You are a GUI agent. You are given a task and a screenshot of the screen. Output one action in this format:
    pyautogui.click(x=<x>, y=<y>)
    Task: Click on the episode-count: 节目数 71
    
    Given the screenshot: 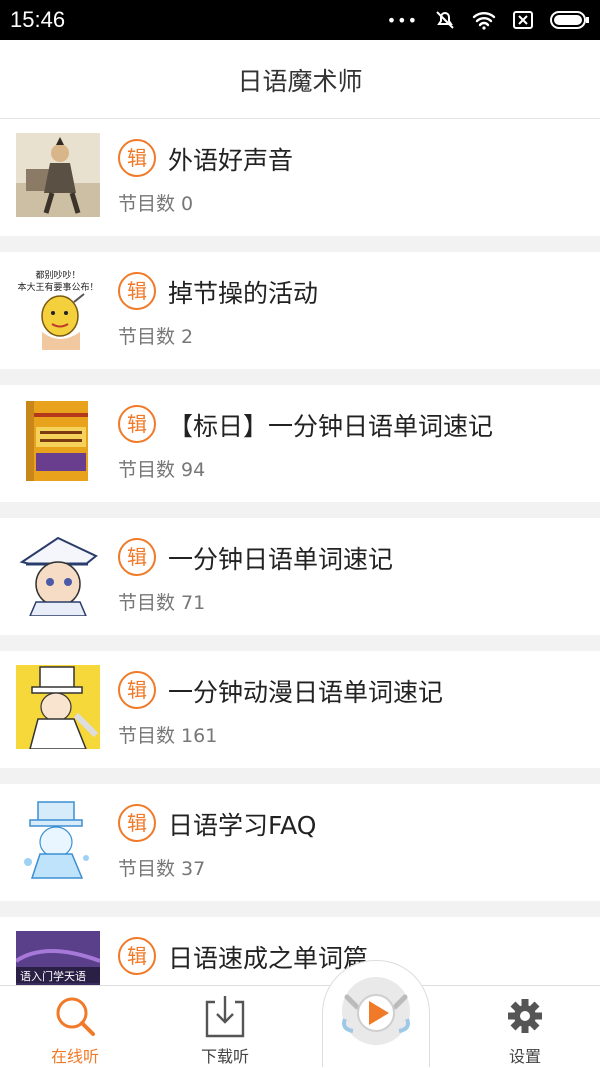 What is the action you would take?
    pyautogui.click(x=161, y=601)
    